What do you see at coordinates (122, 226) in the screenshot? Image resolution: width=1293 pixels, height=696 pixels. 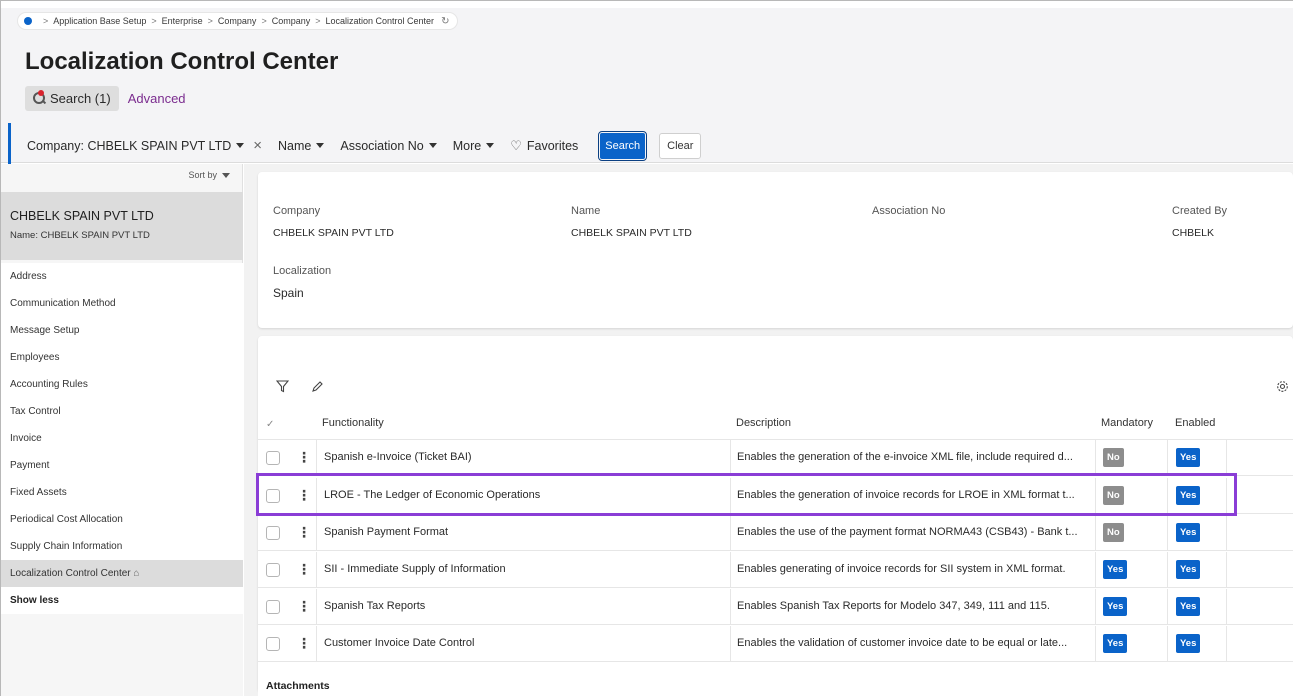 I see `selected-record-card: CHBELK SPAIN PVT LTD Name` at bounding box center [122, 226].